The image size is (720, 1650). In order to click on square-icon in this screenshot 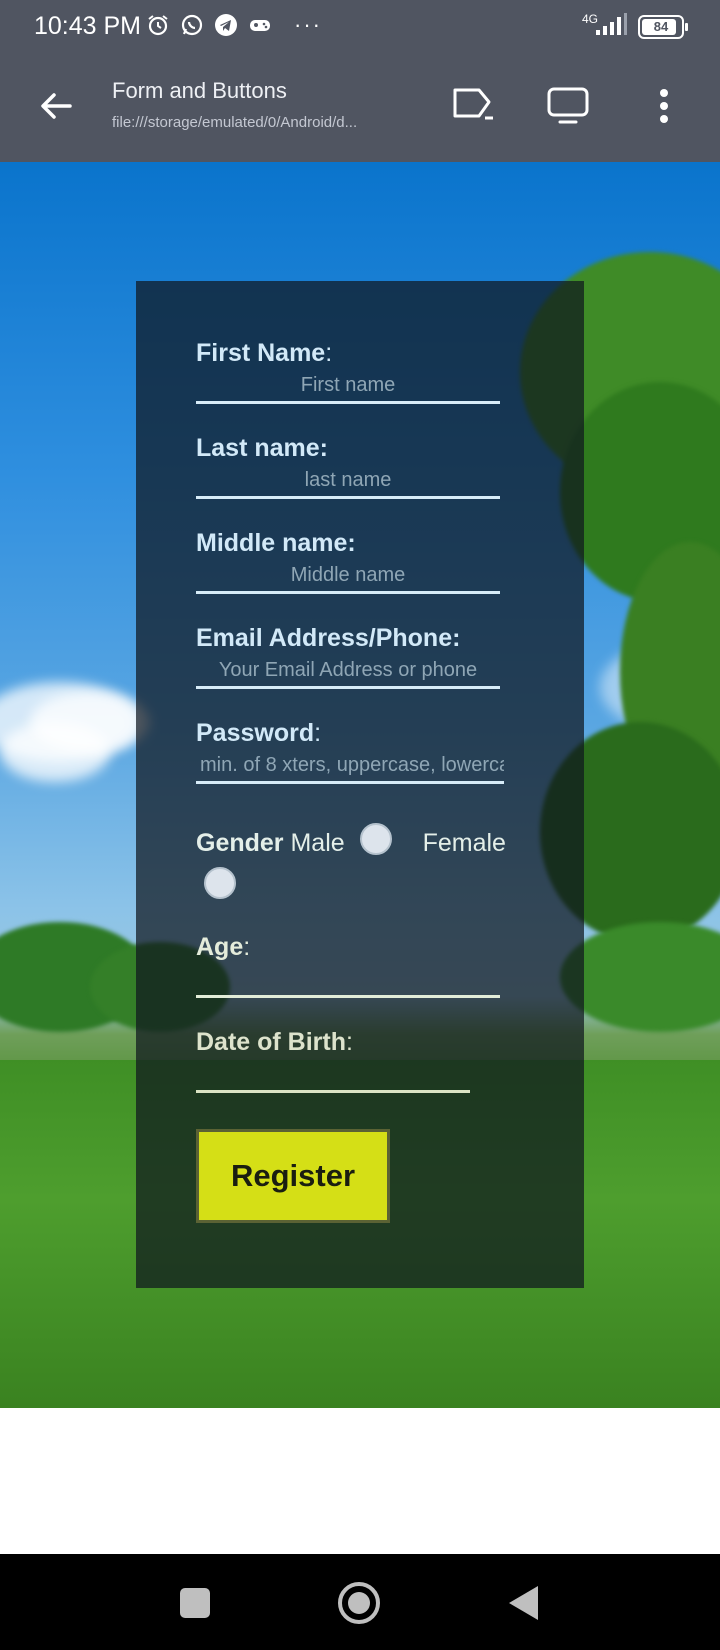, I will do `click(195, 1603)`.